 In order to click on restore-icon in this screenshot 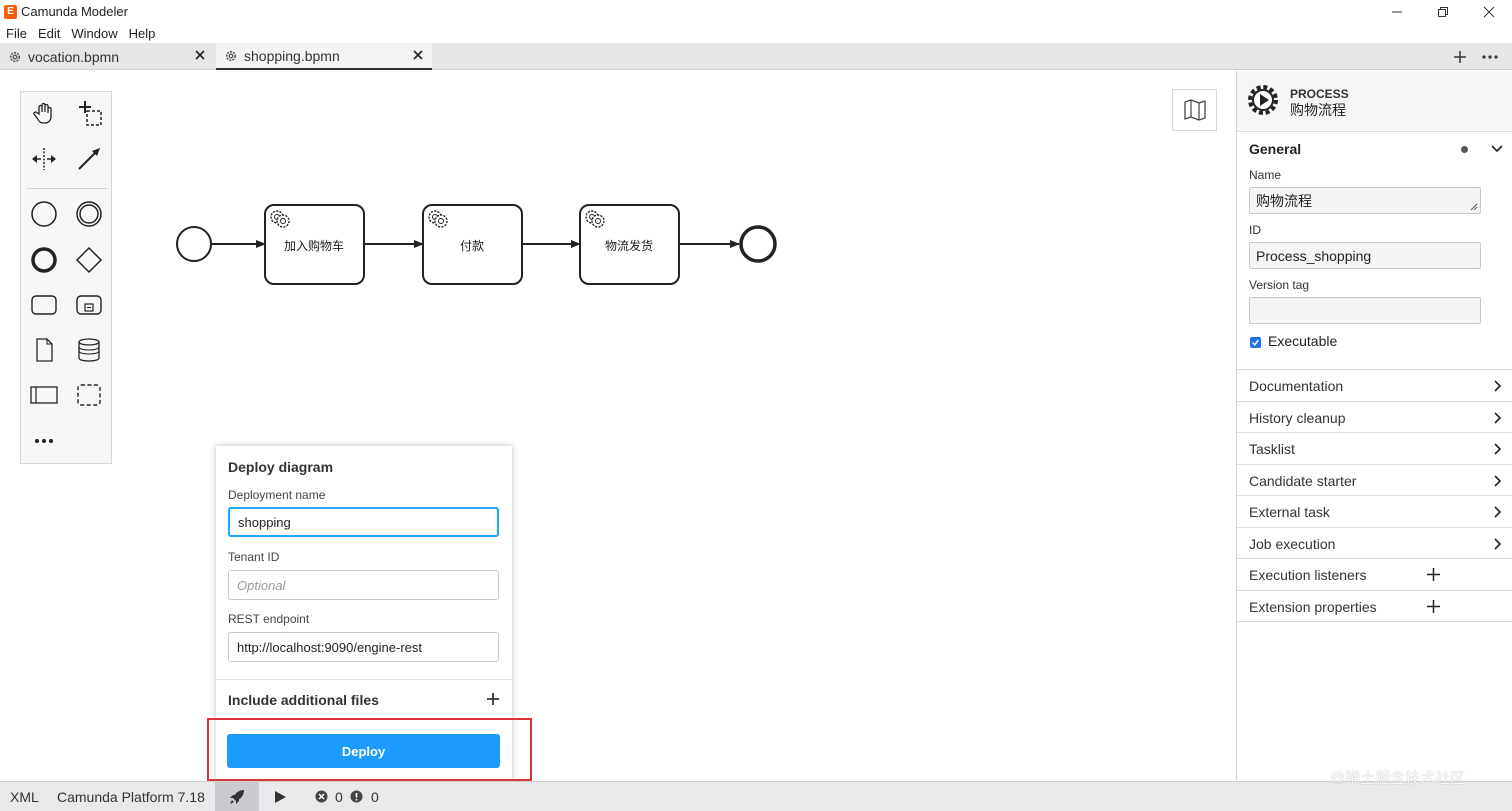, I will do `click(1443, 11)`.